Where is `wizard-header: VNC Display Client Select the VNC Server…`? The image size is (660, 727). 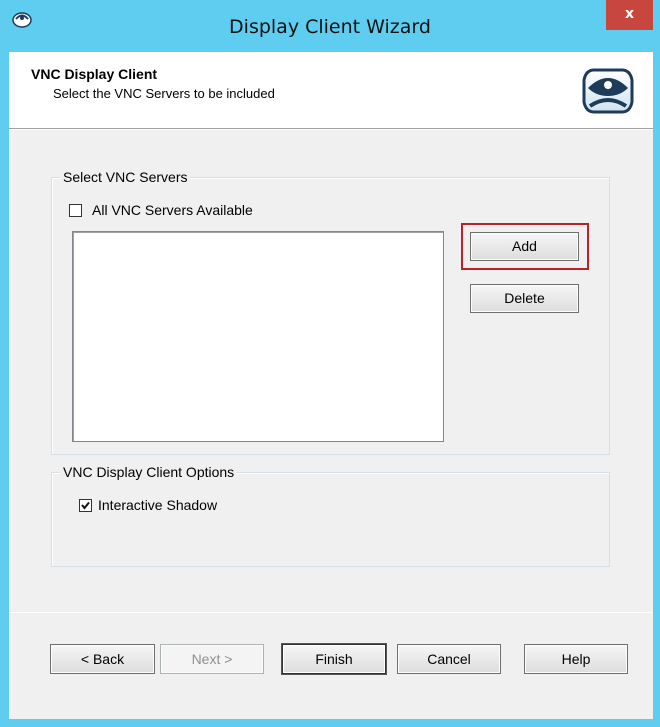
wizard-header: VNC Display Client Select the VNC Server… is located at coordinates (331, 90).